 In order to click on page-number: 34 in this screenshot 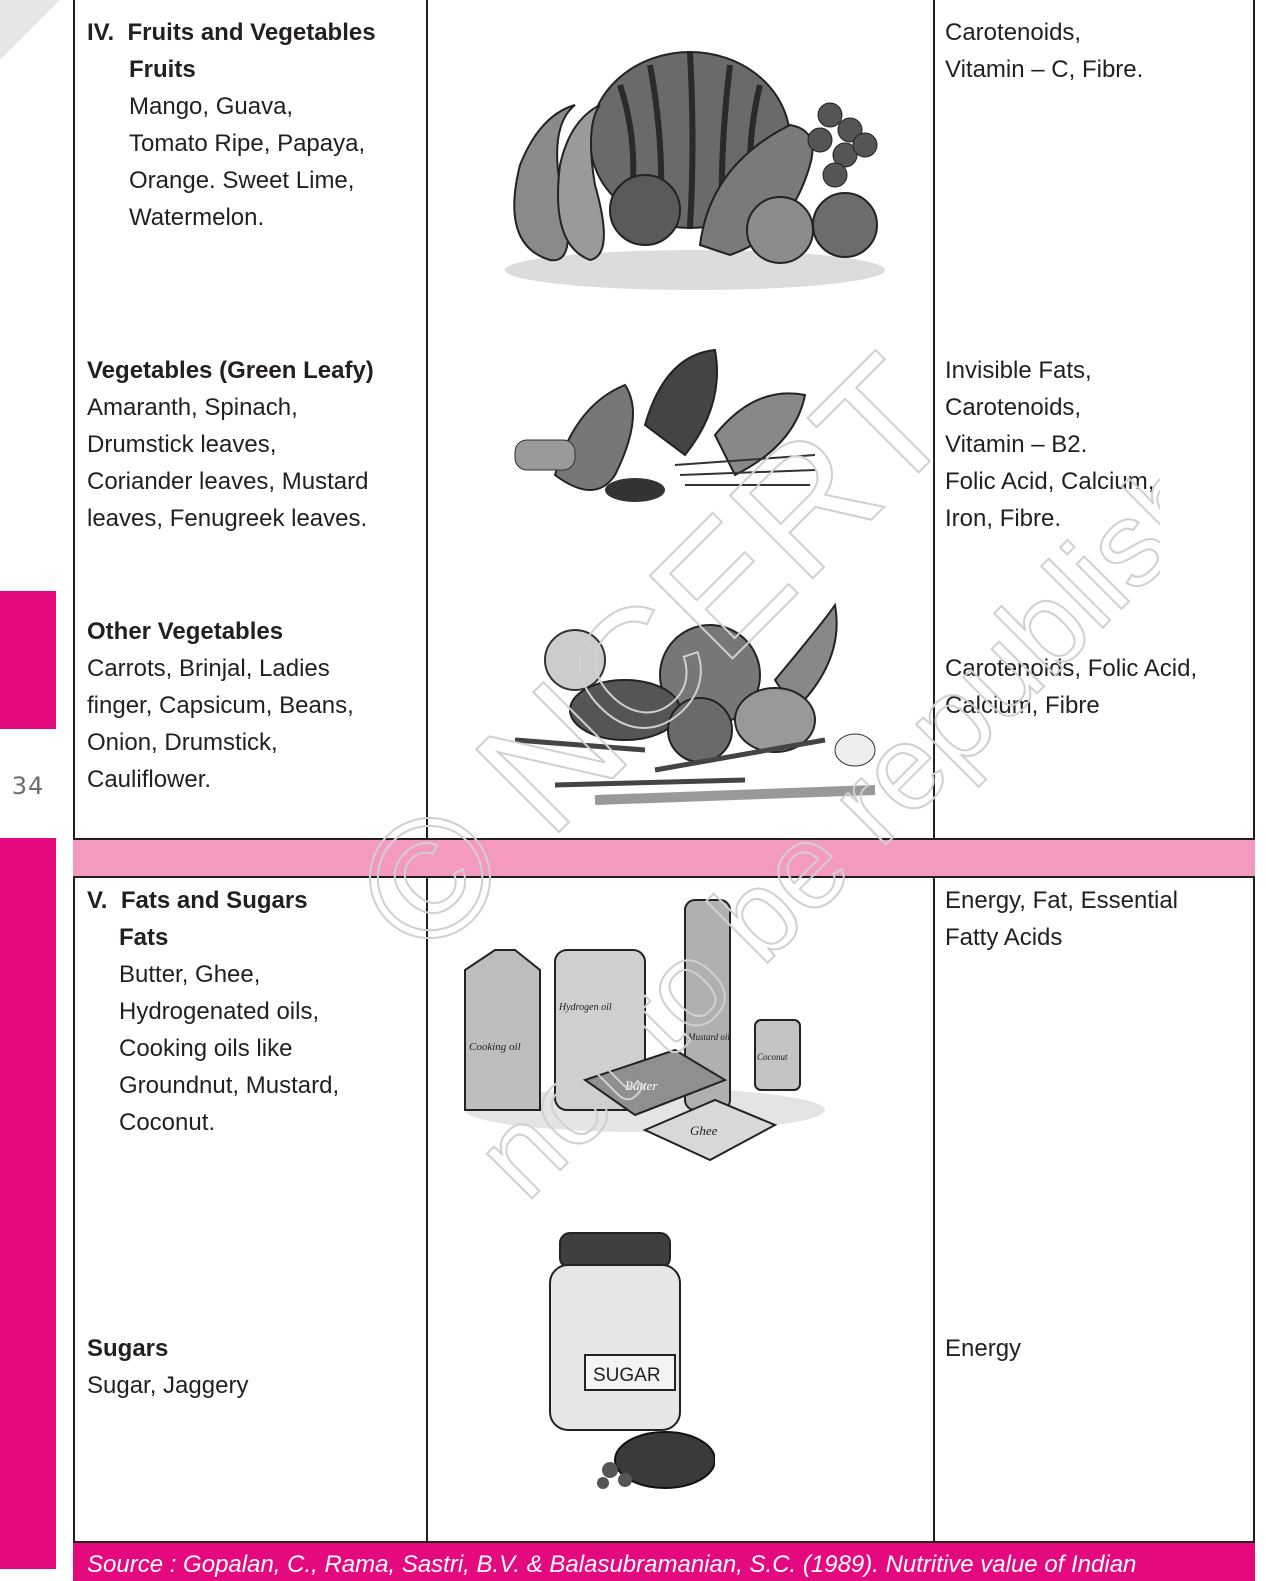, I will do `click(28, 786)`.